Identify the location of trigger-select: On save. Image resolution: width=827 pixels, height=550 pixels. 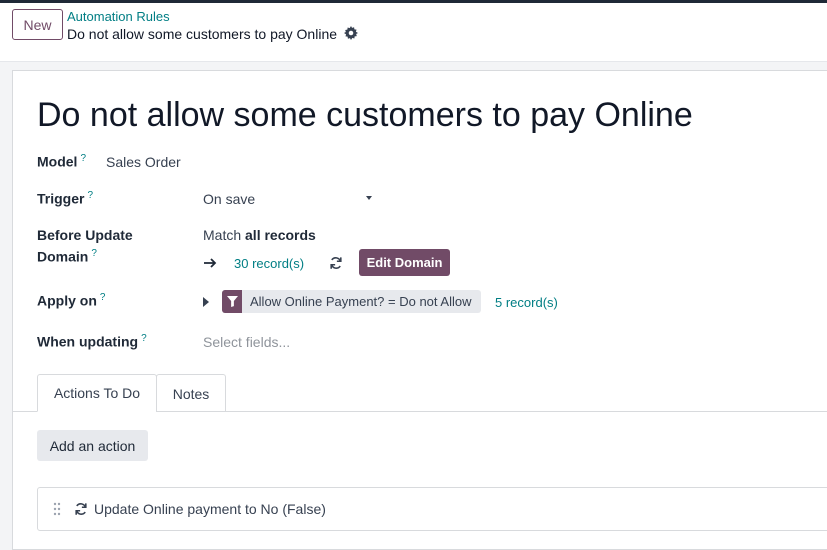
(229, 199).